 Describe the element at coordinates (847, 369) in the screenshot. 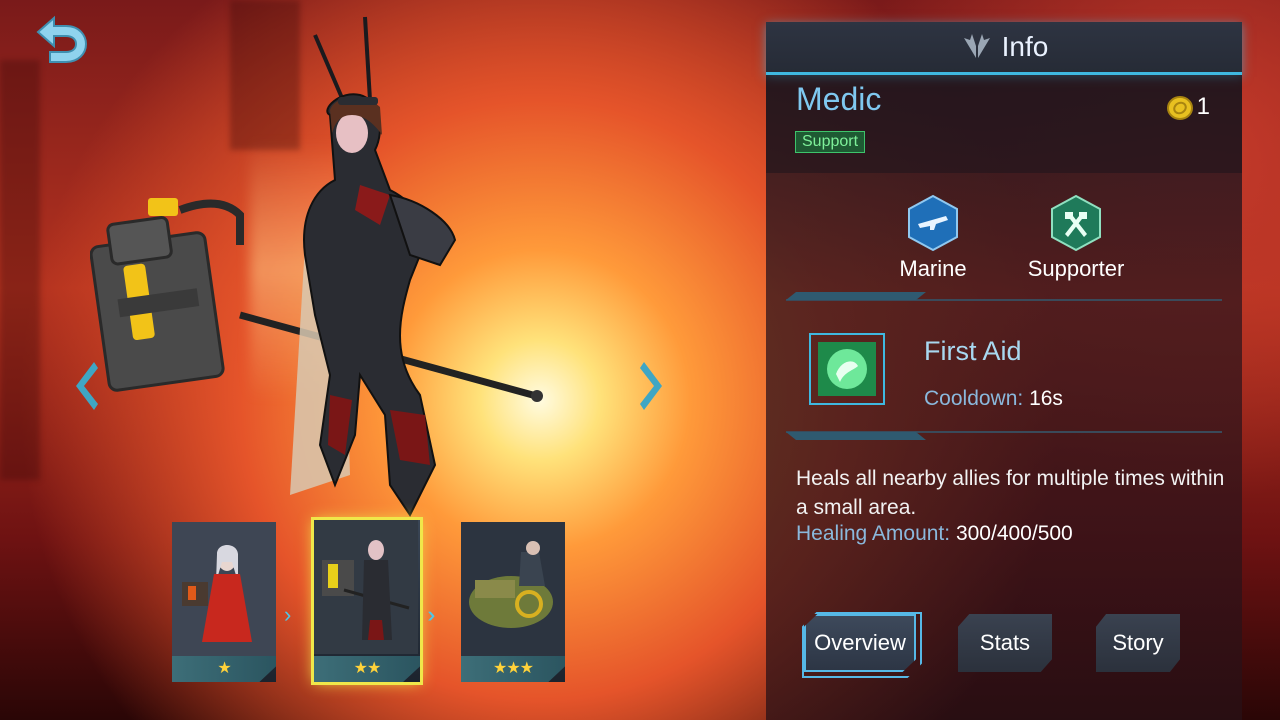

I see `first-aid-skill-icon` at that location.